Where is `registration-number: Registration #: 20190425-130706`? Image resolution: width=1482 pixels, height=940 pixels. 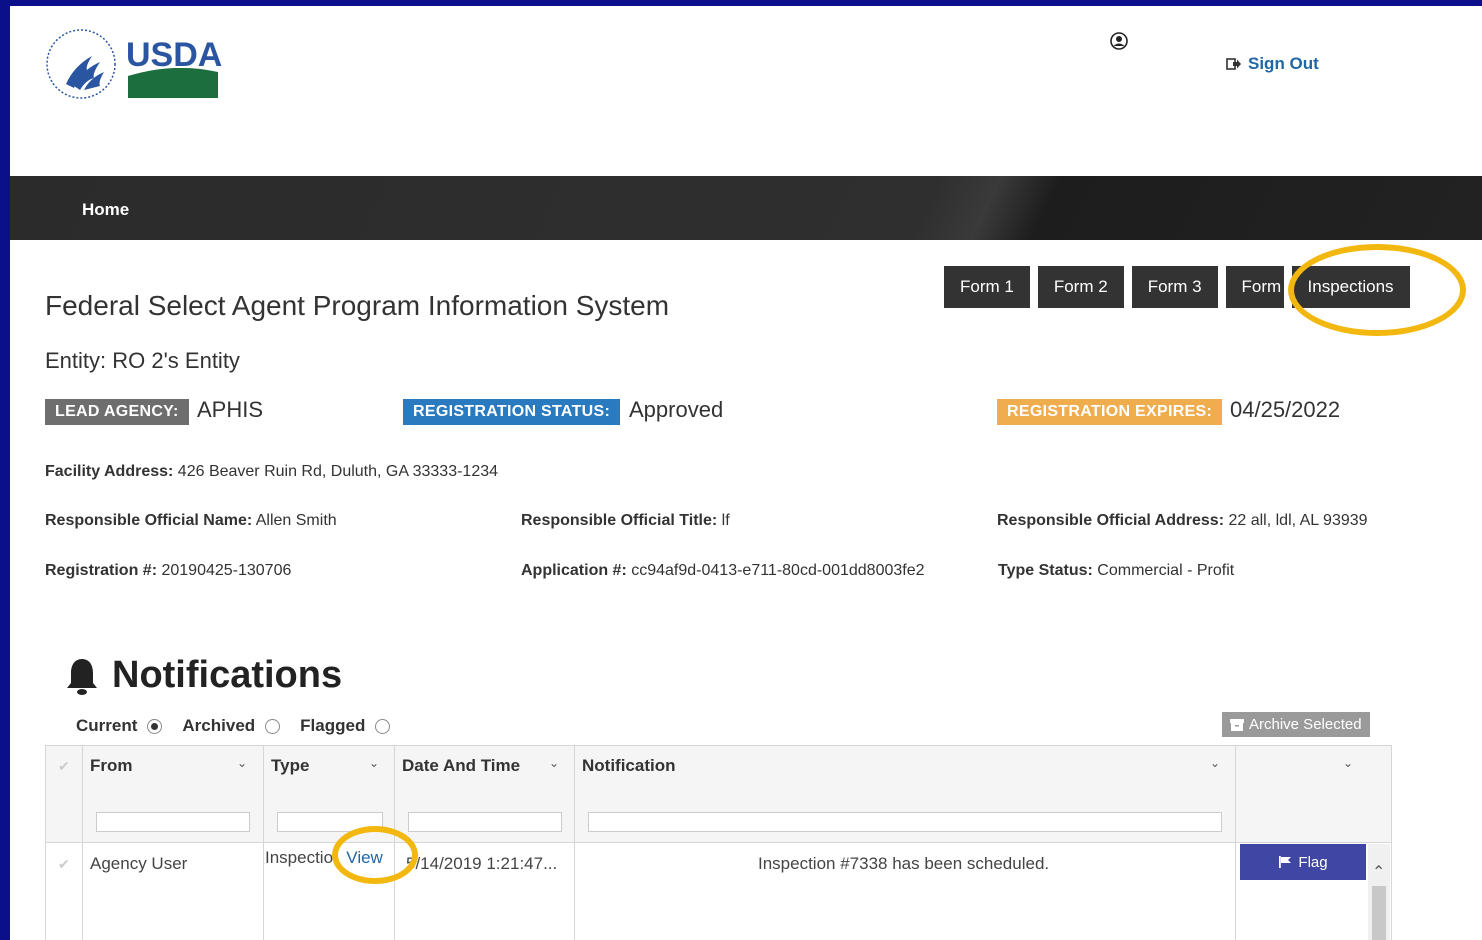 registration-number: Registration #: 20190425-130706 is located at coordinates (168, 571).